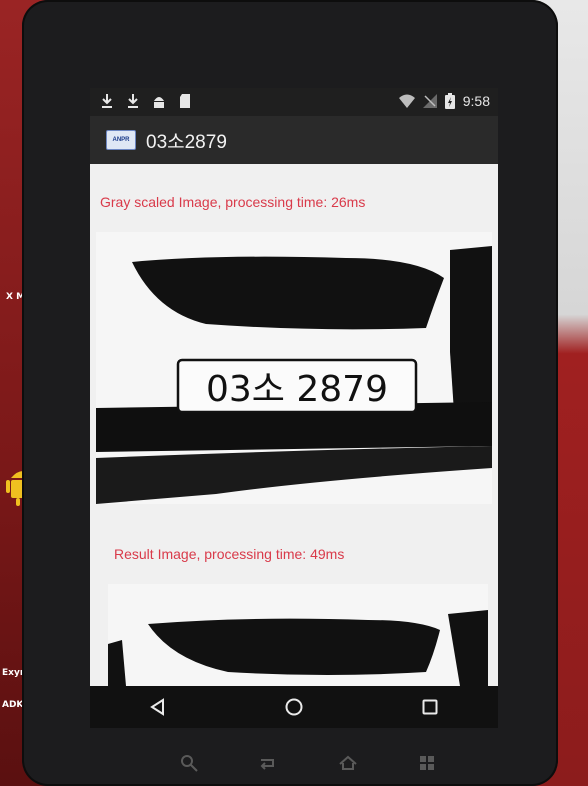 The width and height of the screenshot is (588, 786). Describe the element at coordinates (294, 102) in the screenshot. I see `status-bar: 9:58` at that location.